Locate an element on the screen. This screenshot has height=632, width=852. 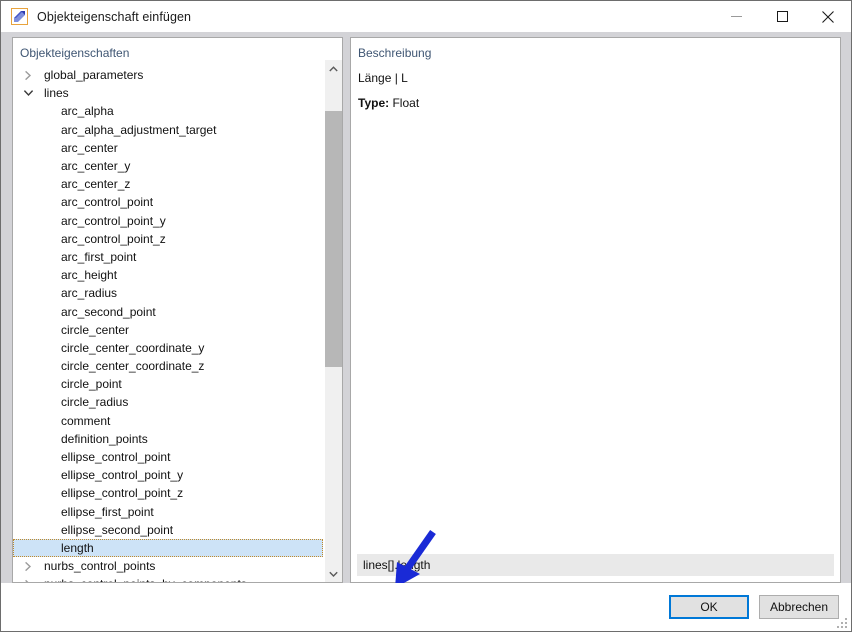
tree-item-label: lines is located at coordinates (56, 93).